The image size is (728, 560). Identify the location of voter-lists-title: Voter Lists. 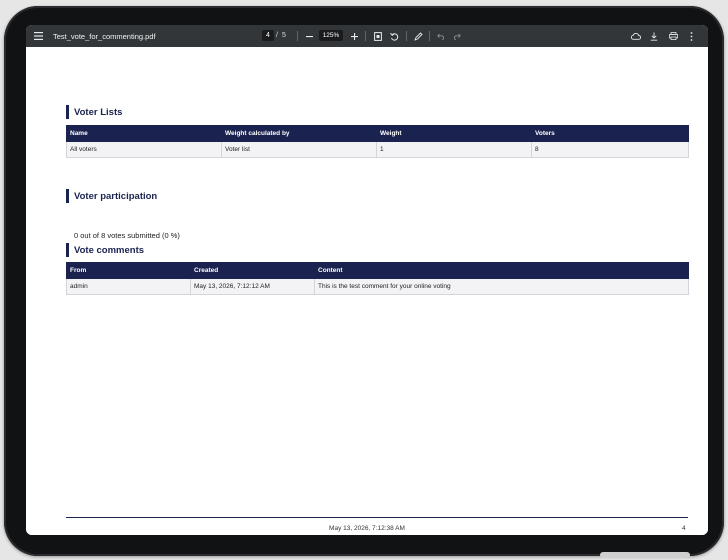
(98, 112).